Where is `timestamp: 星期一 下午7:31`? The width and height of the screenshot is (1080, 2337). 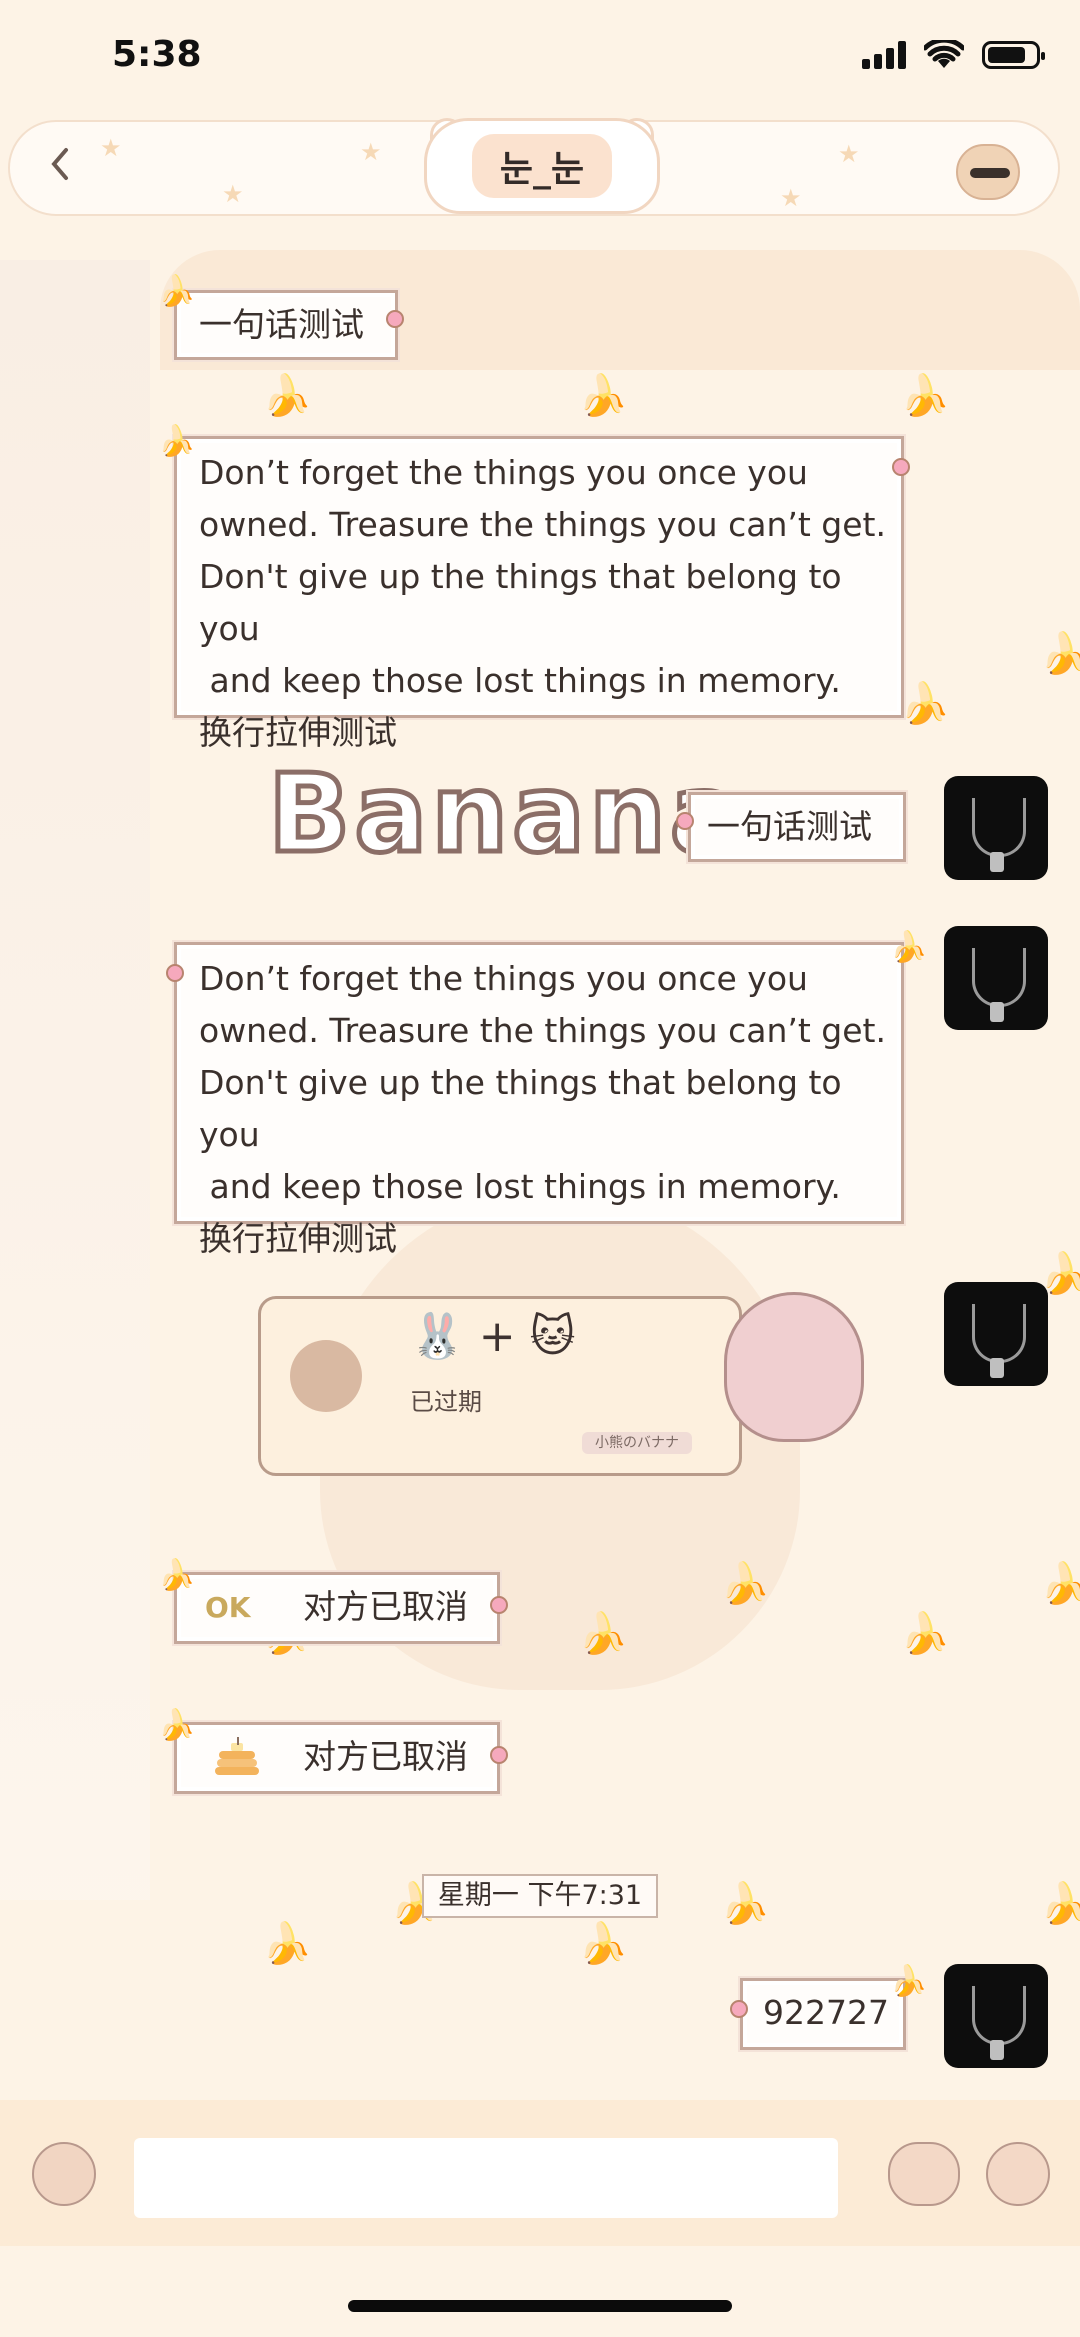
timestamp: 星期一 下午7:31 is located at coordinates (540, 1896).